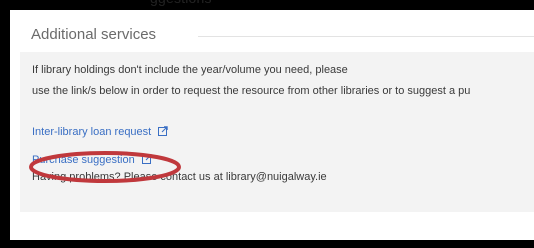 The image size is (534, 248). What do you see at coordinates (277, 35) in the screenshot?
I see `section-header: Additional services` at bounding box center [277, 35].